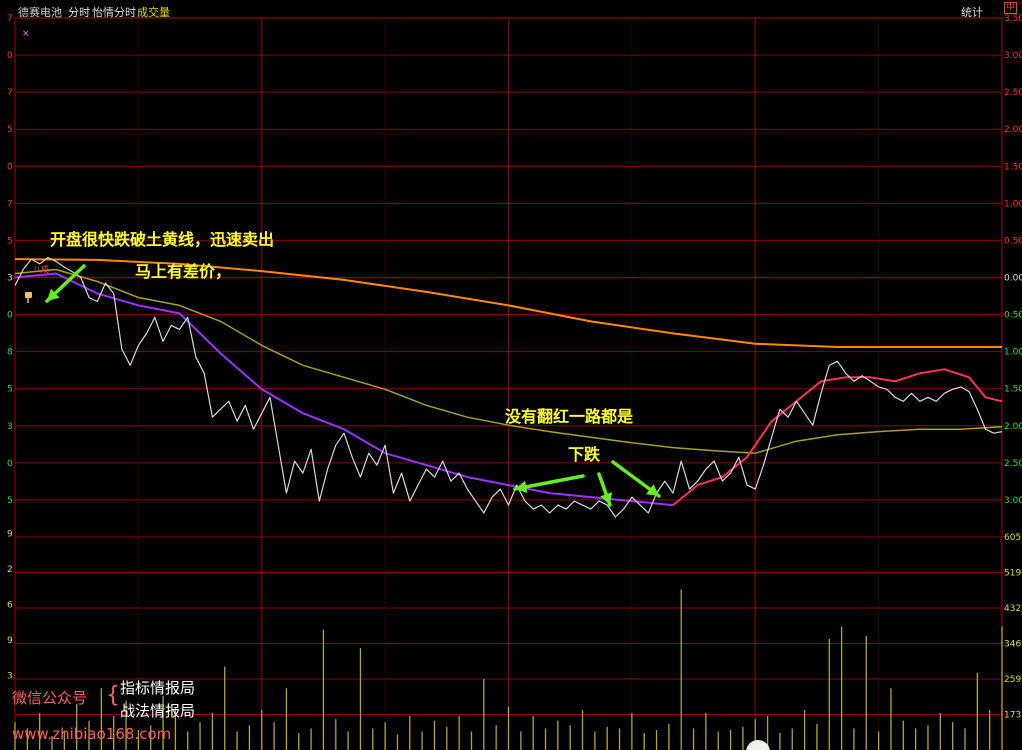 The width and height of the screenshot is (1022, 750). Describe the element at coordinates (114, 12) in the screenshot. I see `tab-sentiment-intraday: 怡情分时` at that location.